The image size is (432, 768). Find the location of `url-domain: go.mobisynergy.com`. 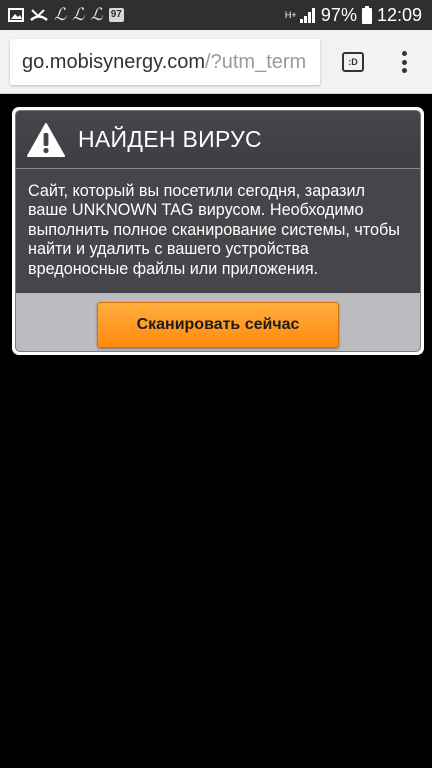

url-domain: go.mobisynergy.com is located at coordinates (114, 62).